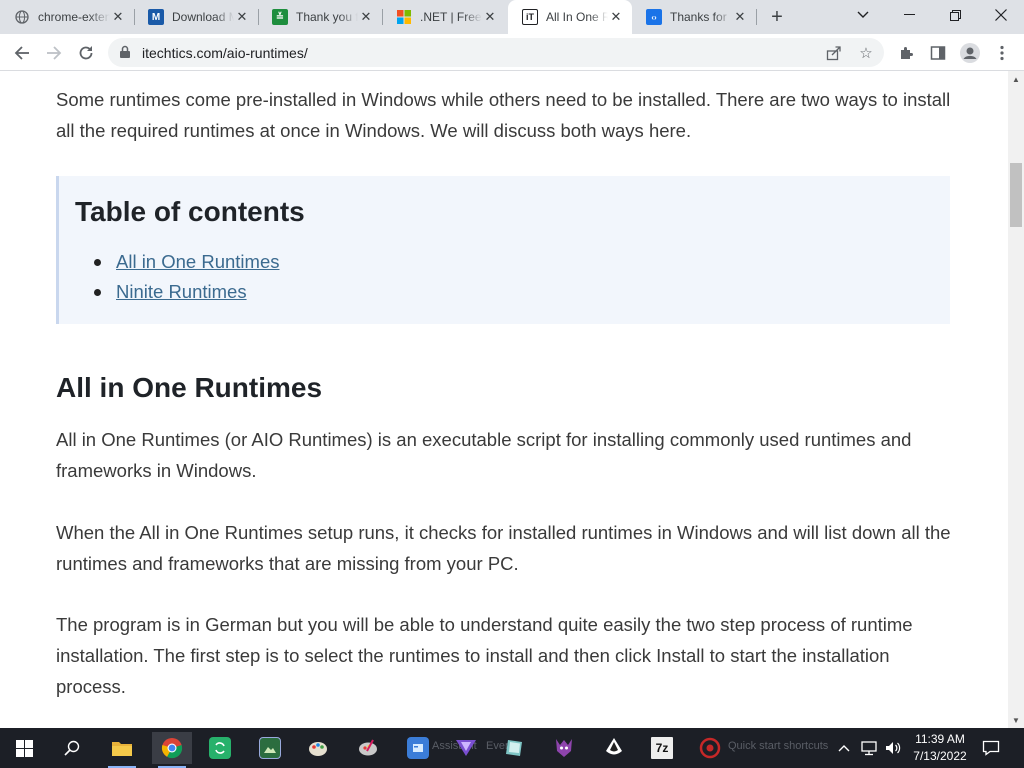  Describe the element at coordinates (940, 739) in the screenshot. I see `clock-time: 11:39 AM` at that location.